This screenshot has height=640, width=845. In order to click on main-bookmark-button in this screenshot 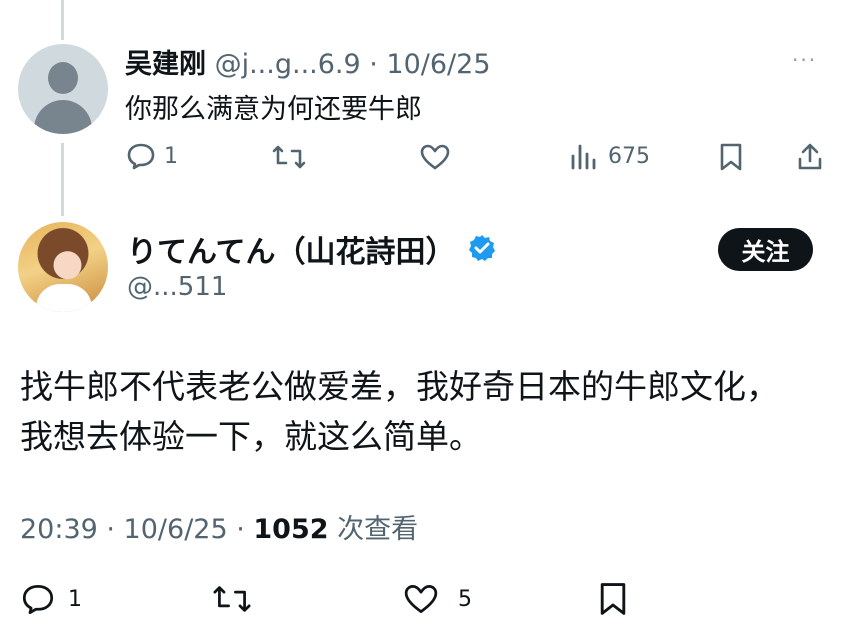, I will do `click(613, 599)`.